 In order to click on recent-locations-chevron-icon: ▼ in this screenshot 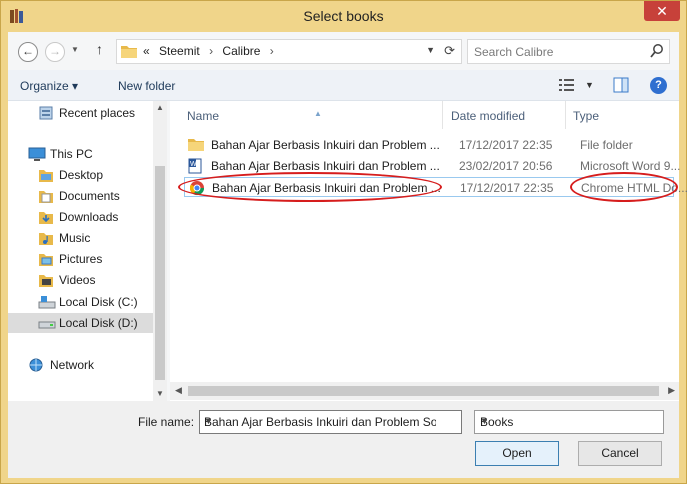, I will do `click(75, 49)`.